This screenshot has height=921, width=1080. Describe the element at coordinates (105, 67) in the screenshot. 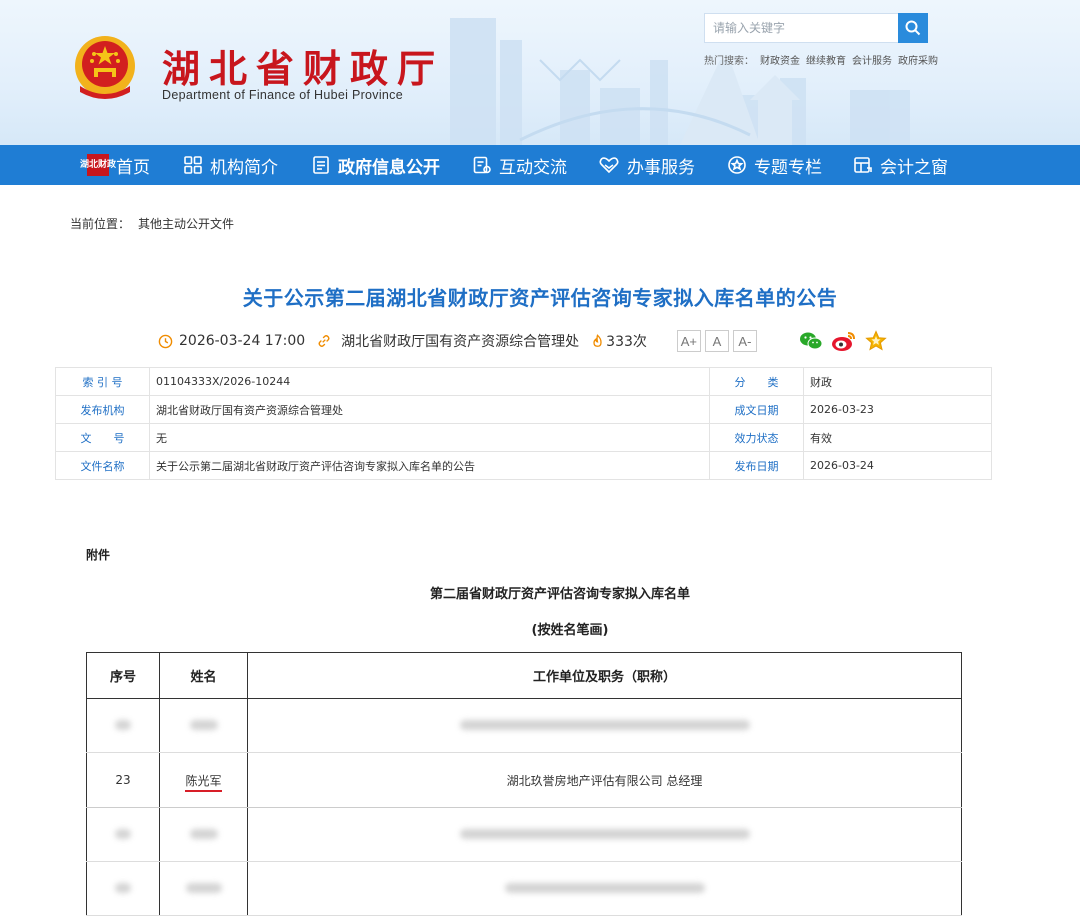

I see `national-emblem-icon` at that location.